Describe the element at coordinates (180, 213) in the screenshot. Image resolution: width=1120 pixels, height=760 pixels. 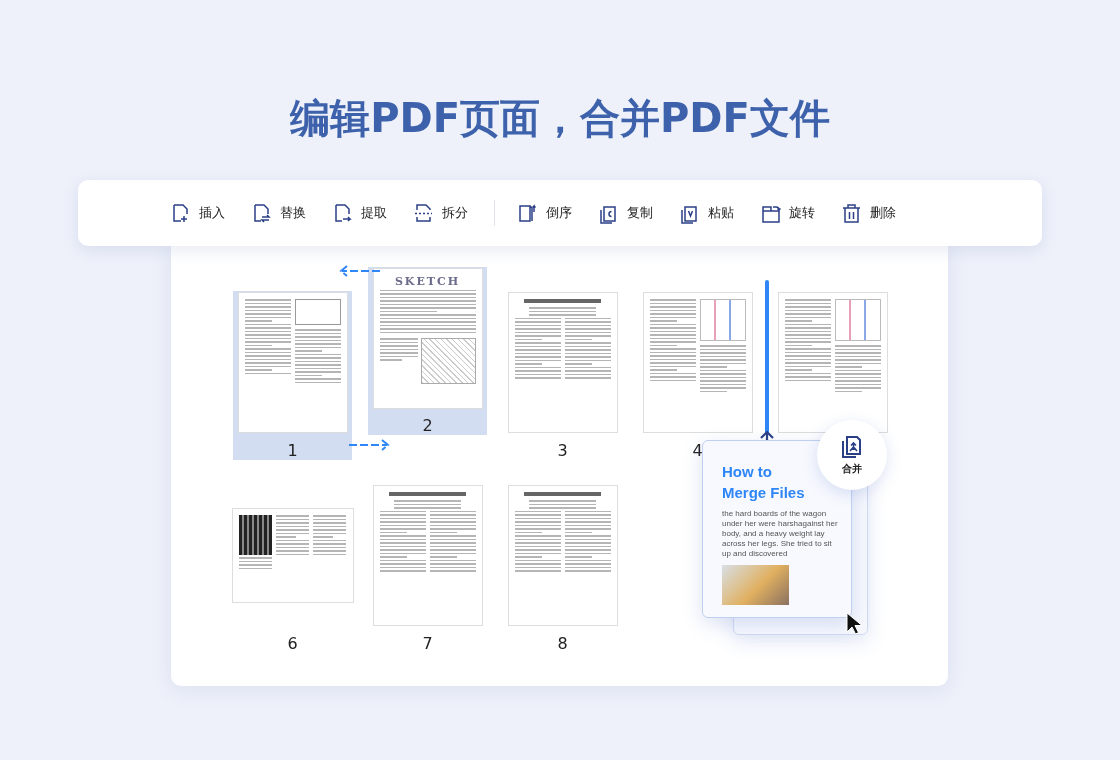
I see `page-plus-icon` at that location.